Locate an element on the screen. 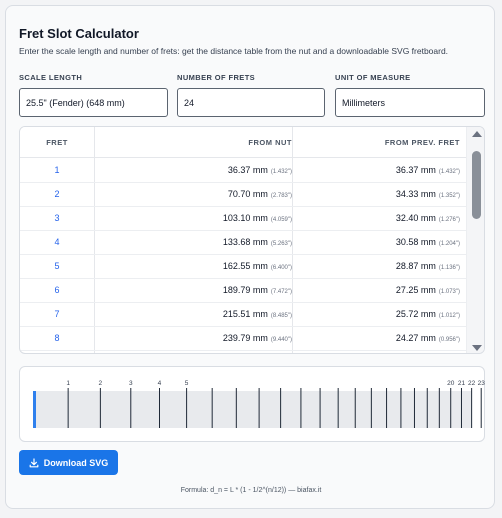 The height and width of the screenshot is (518, 502). distance-inches: (1.136") is located at coordinates (449, 268).